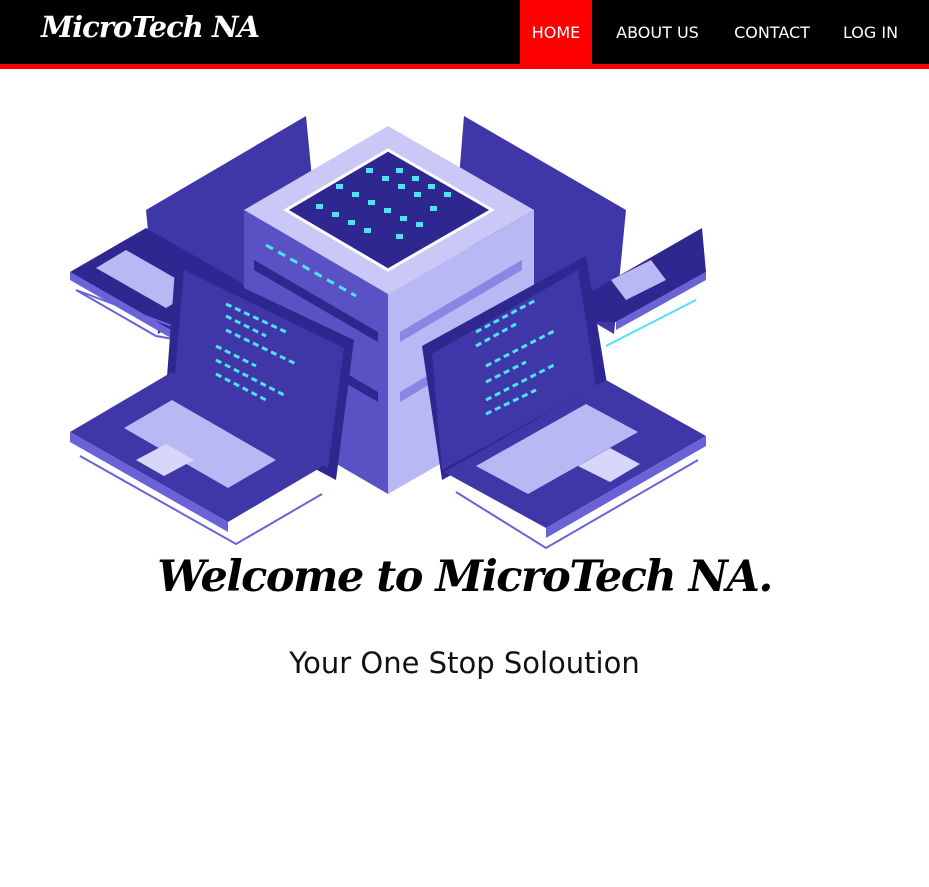  I want to click on main-nav: HOME ABOUT US CONTACT LOG IN, so click(720, 32).